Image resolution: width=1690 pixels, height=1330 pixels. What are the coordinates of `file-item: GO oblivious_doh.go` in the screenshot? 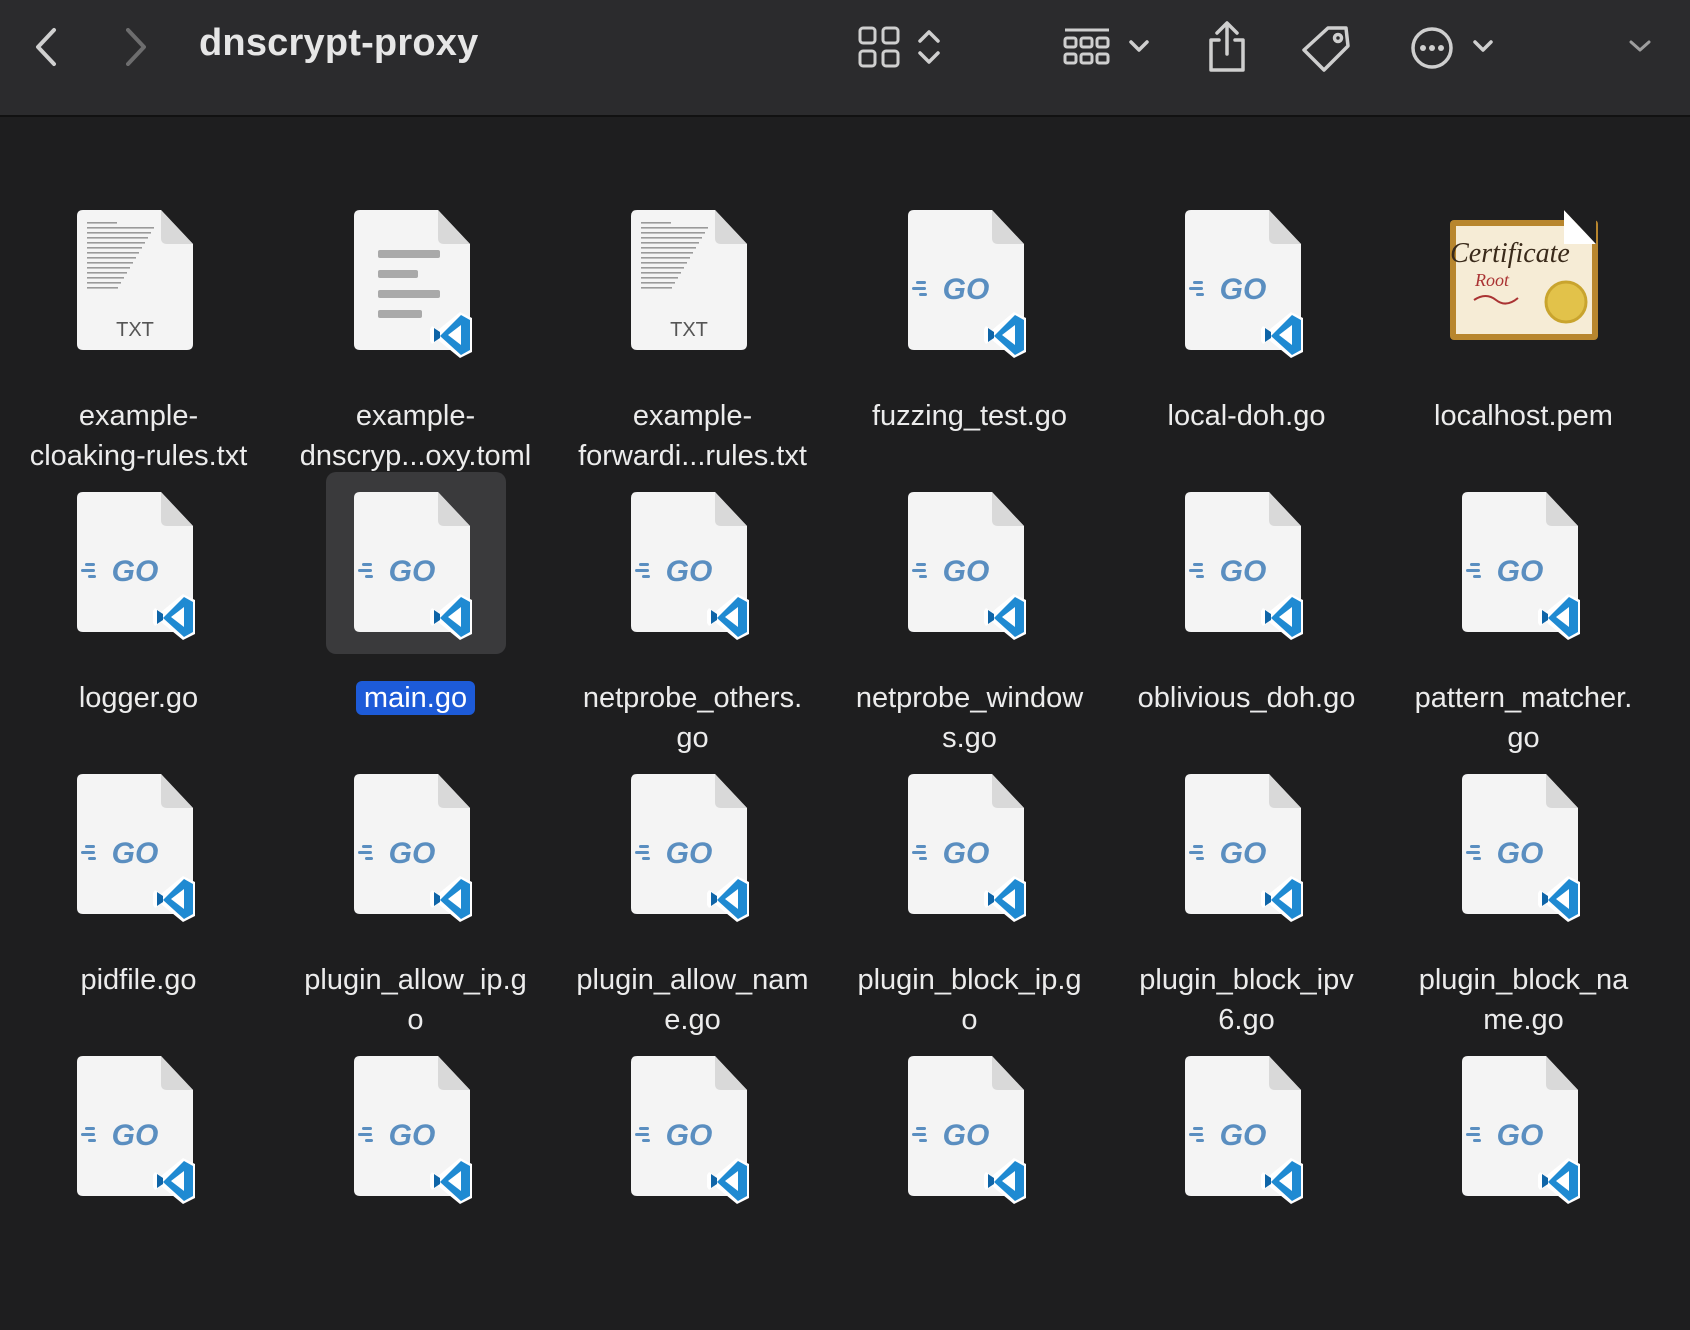 It's located at (1246, 625).